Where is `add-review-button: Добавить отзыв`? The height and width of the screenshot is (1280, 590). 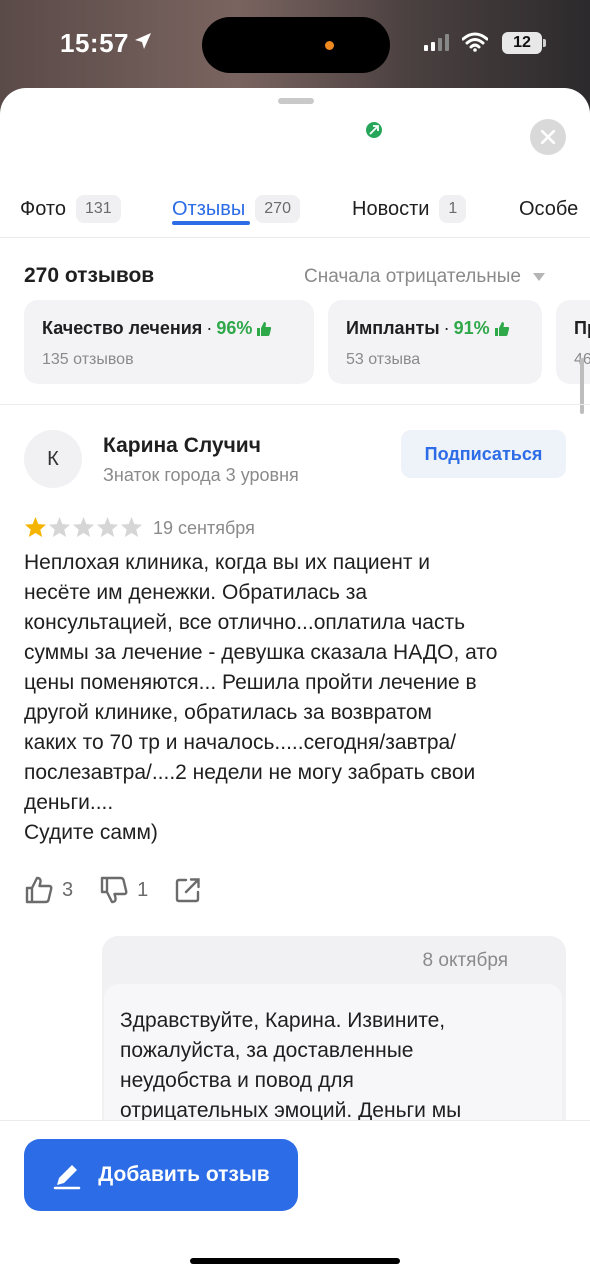 add-review-button: Добавить отзыв is located at coordinates (161, 1175).